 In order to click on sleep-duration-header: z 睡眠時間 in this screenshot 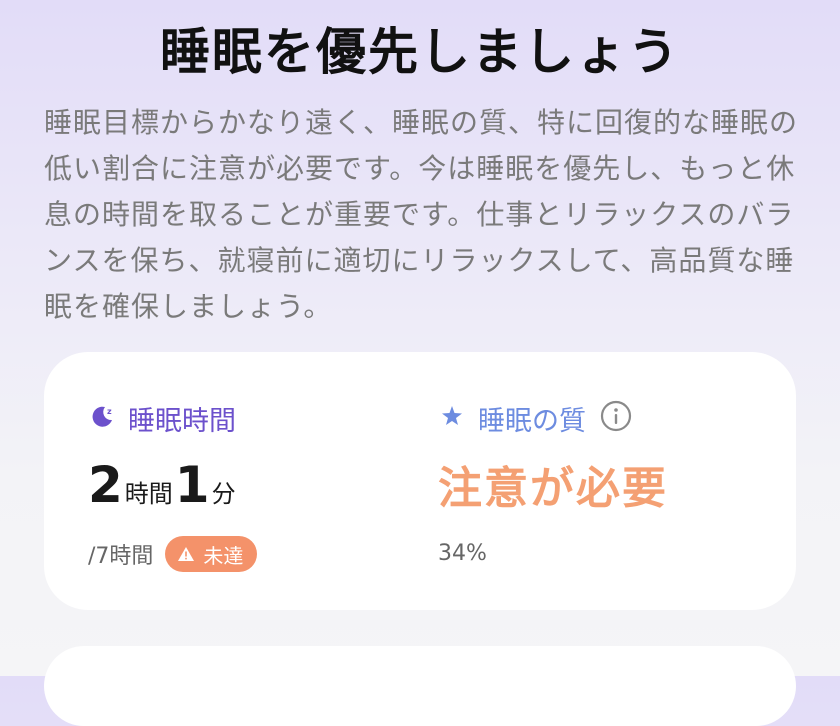, I will do `click(172, 418)`.